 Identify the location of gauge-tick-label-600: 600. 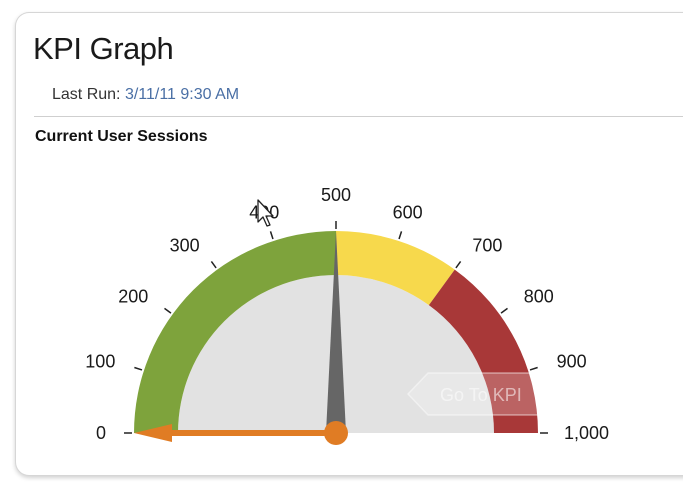
(408, 212).